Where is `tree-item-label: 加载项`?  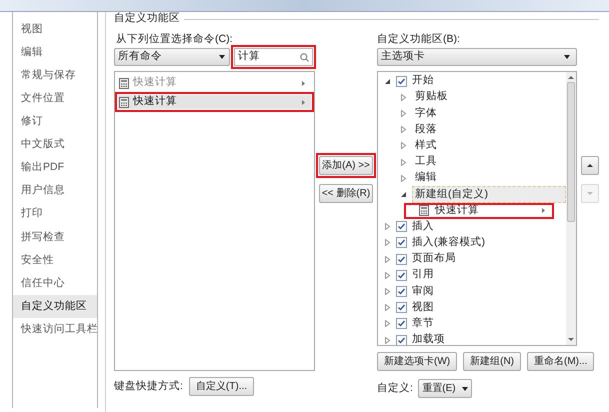 tree-item-label: 加载项 is located at coordinates (428, 338).